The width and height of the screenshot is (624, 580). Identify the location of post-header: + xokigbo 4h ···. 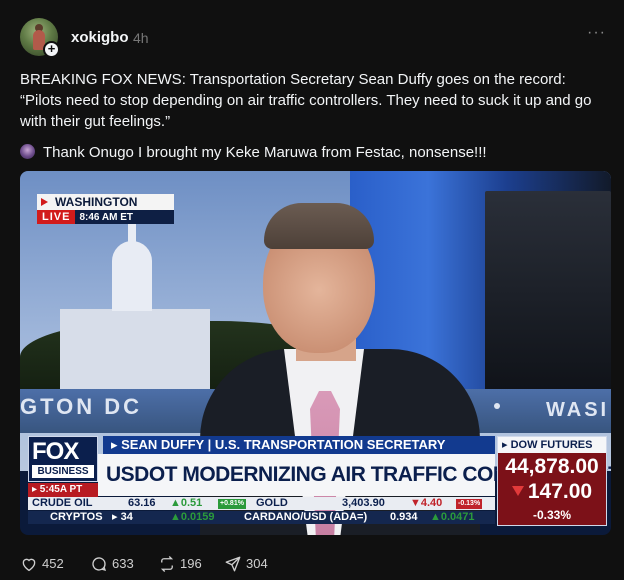
(314, 38).